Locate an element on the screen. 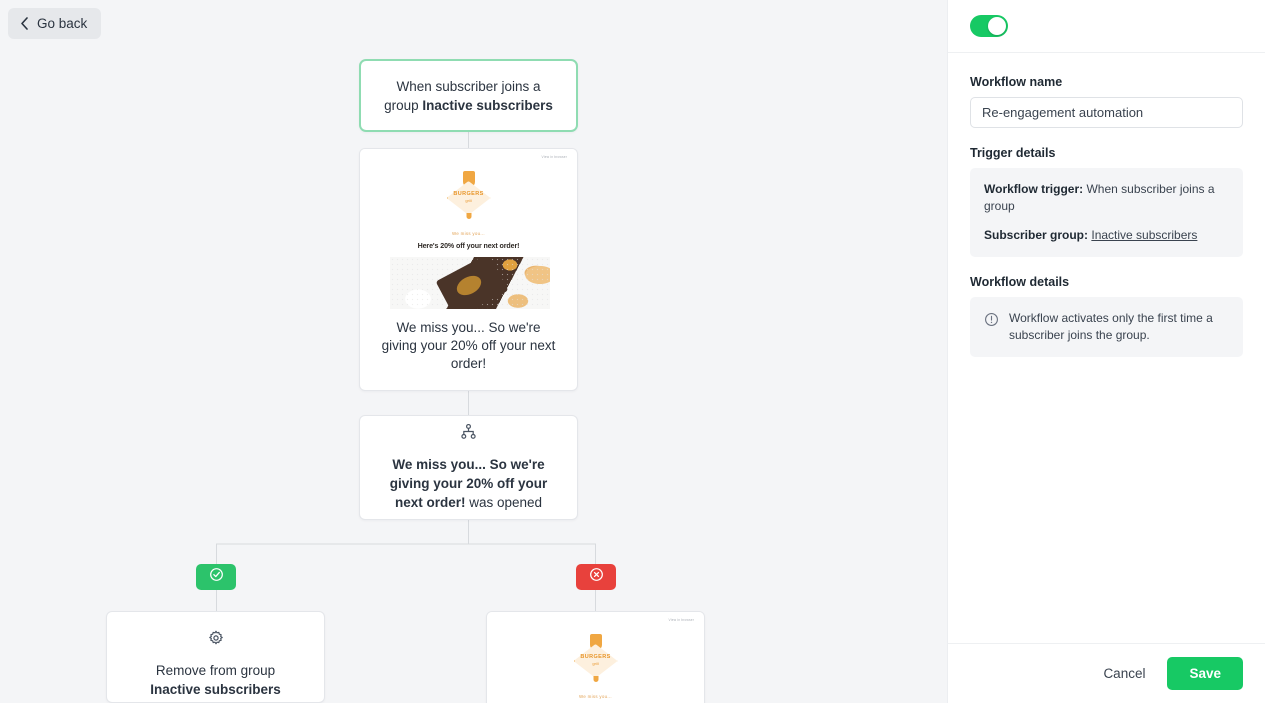 This screenshot has height=703, width=1265. email-headline-top: Here's 20% off your next order! is located at coordinates (468, 246).